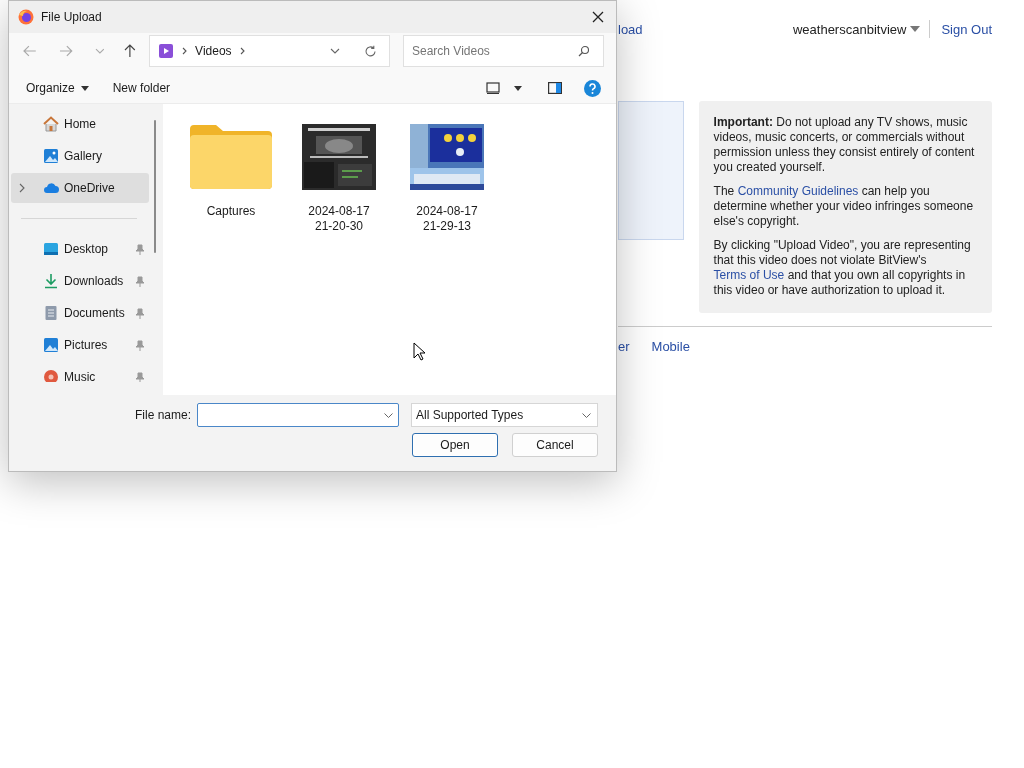  I want to click on sidebar-item: OneDrive, so click(80, 188).